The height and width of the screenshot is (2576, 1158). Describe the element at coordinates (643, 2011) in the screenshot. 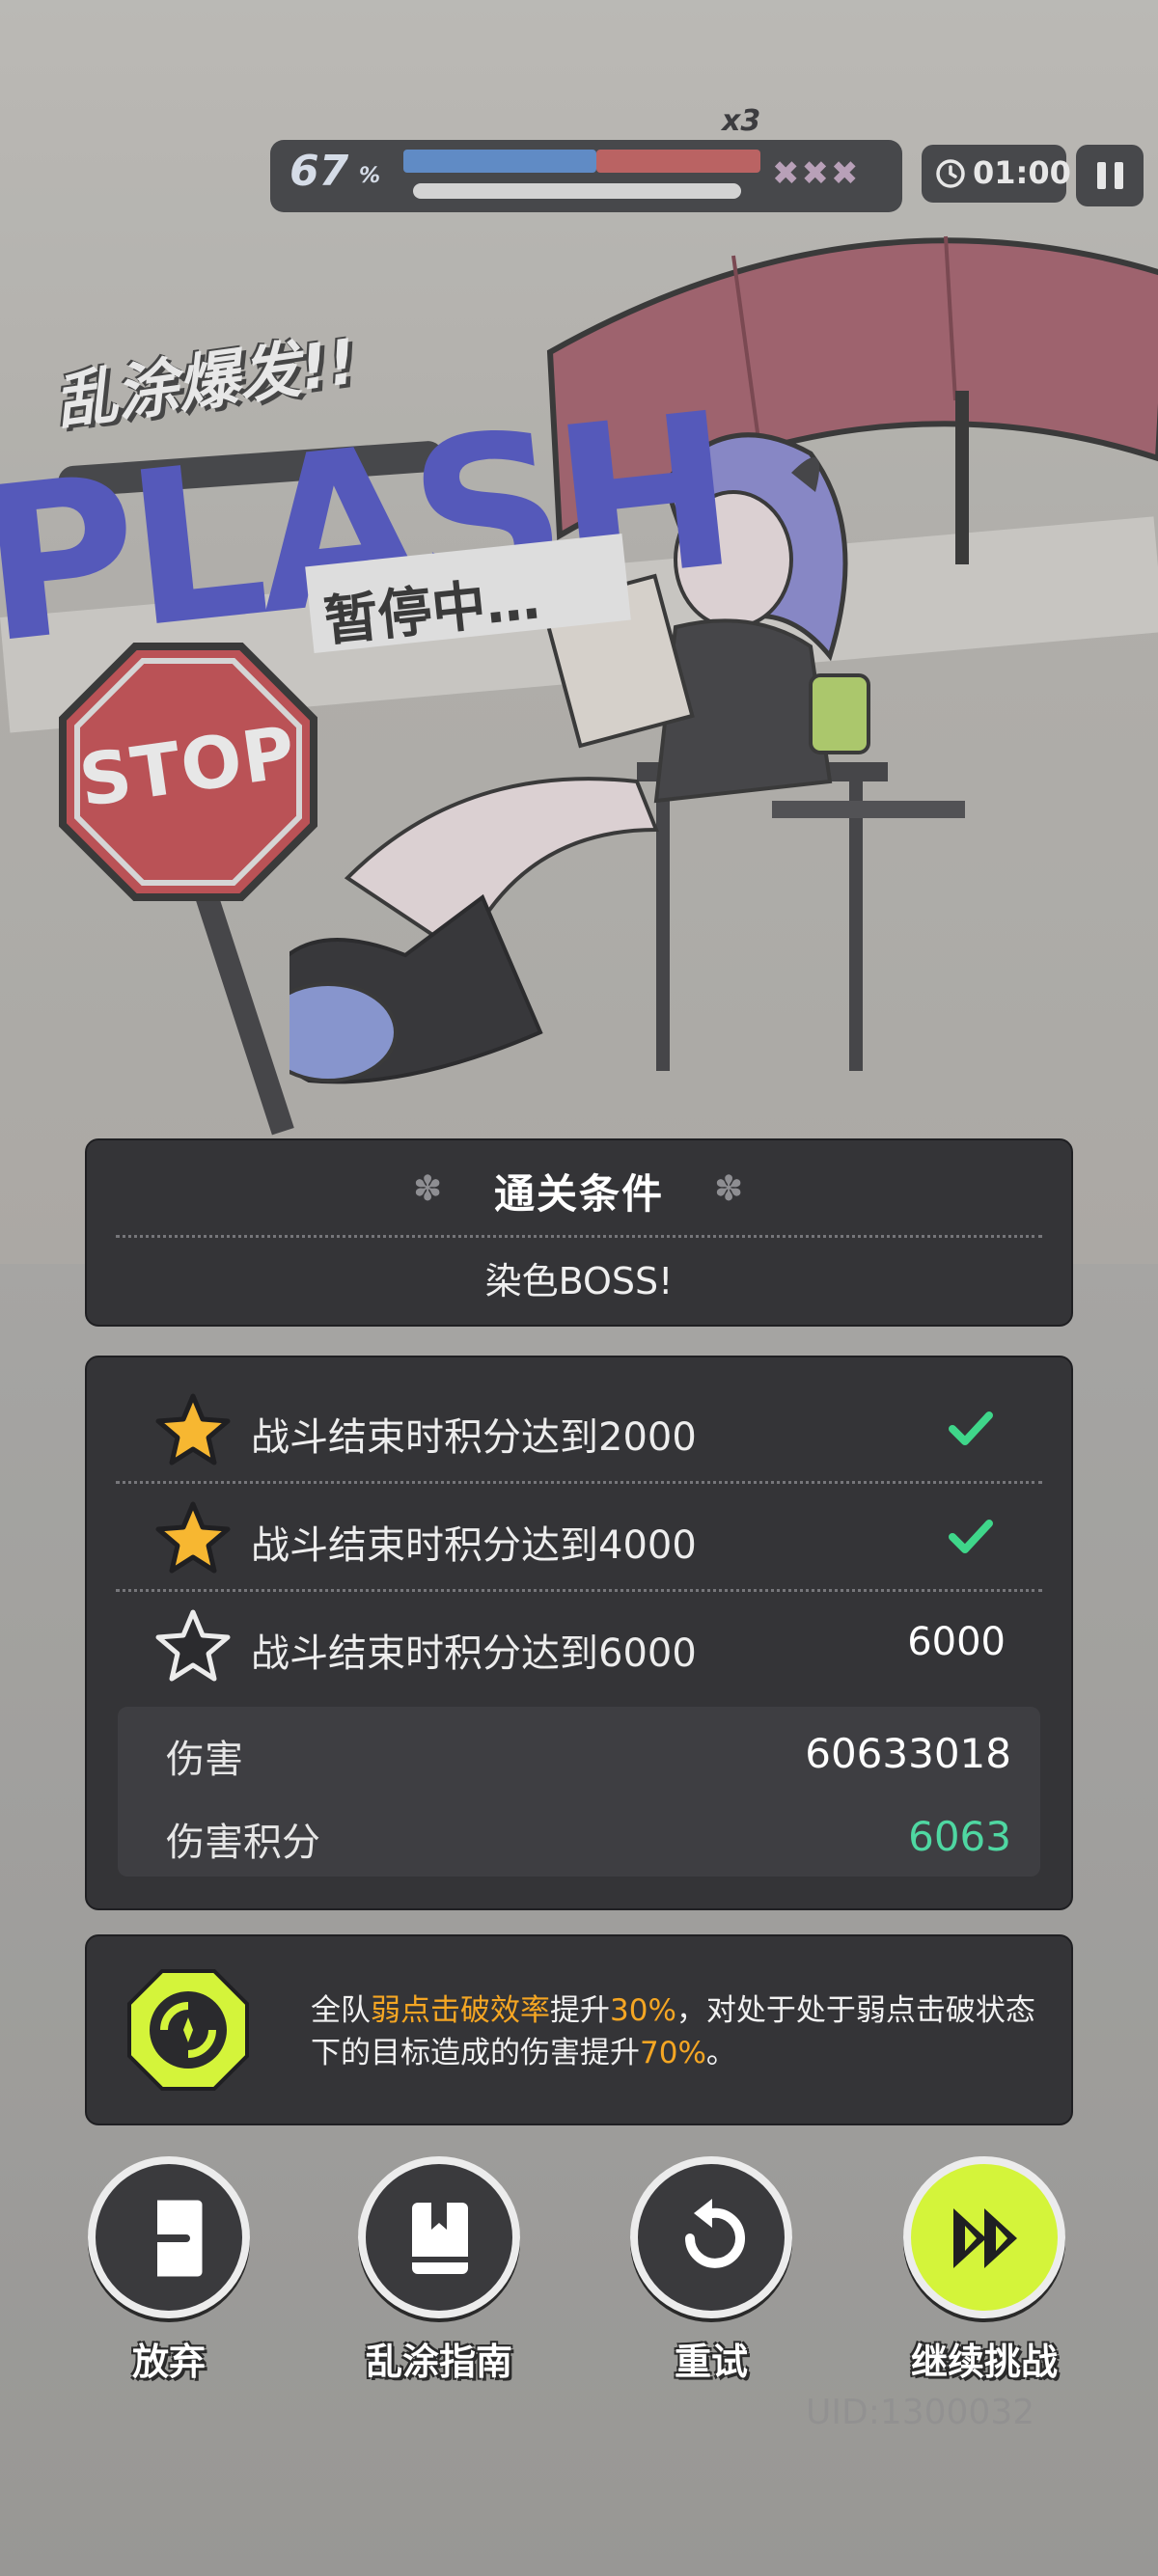

I see `buff-highlight: 30%` at that location.